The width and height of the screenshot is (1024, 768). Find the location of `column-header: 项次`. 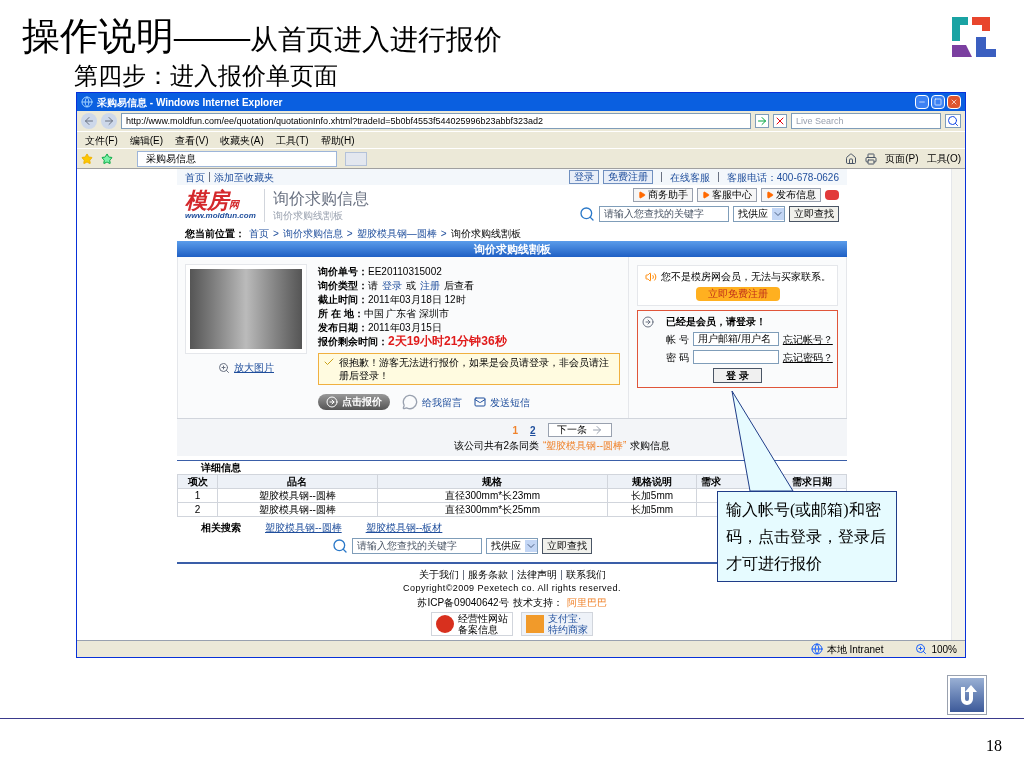

column-header: 项次 is located at coordinates (197, 481).